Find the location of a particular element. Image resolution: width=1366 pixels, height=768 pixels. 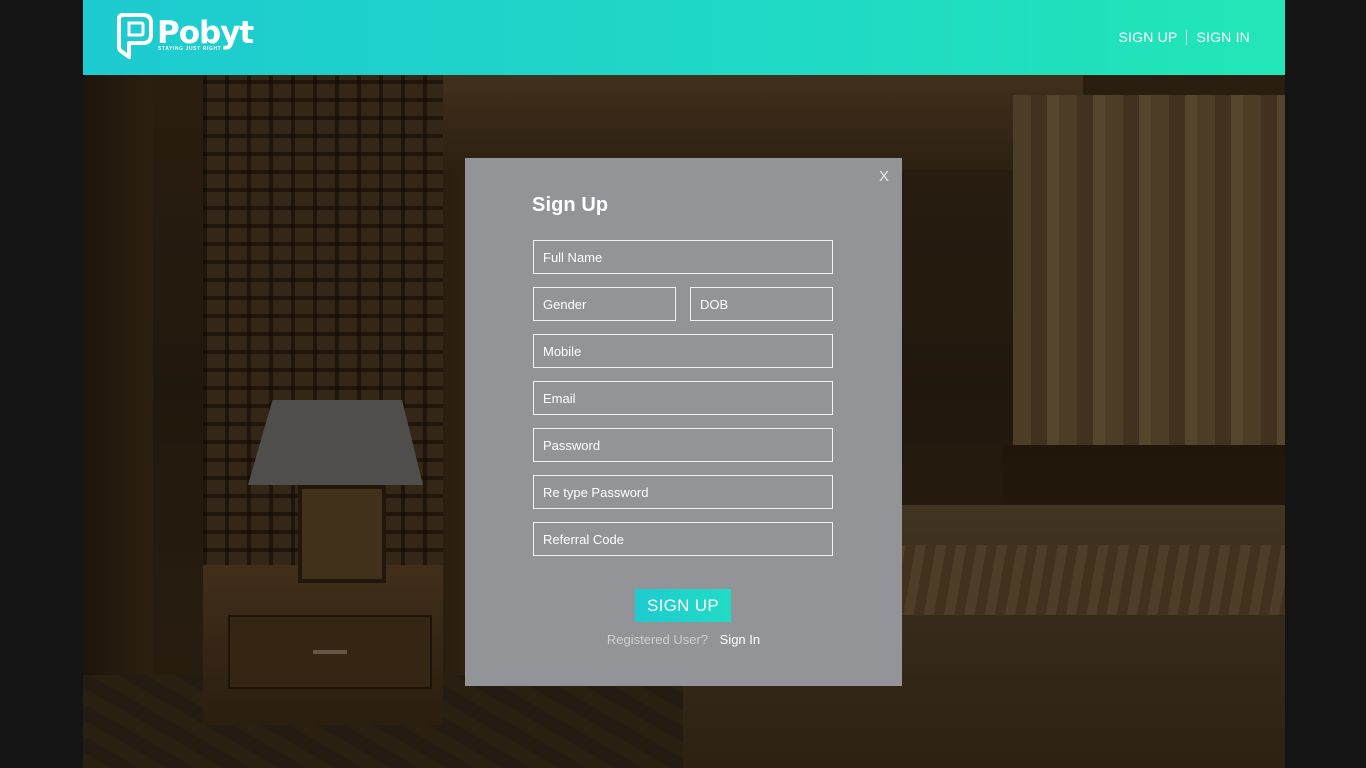

header-signin-link: SIGN IN is located at coordinates (1223, 37).